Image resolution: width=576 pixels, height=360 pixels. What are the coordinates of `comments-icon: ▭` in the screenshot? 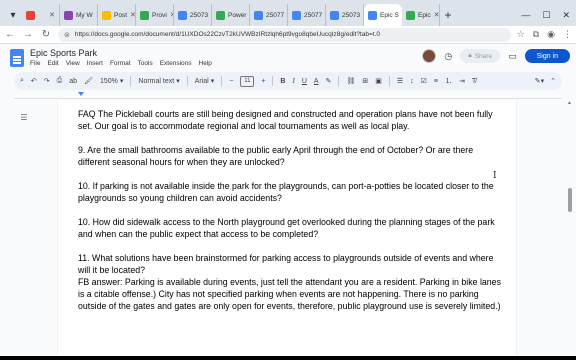 It's located at (512, 56).